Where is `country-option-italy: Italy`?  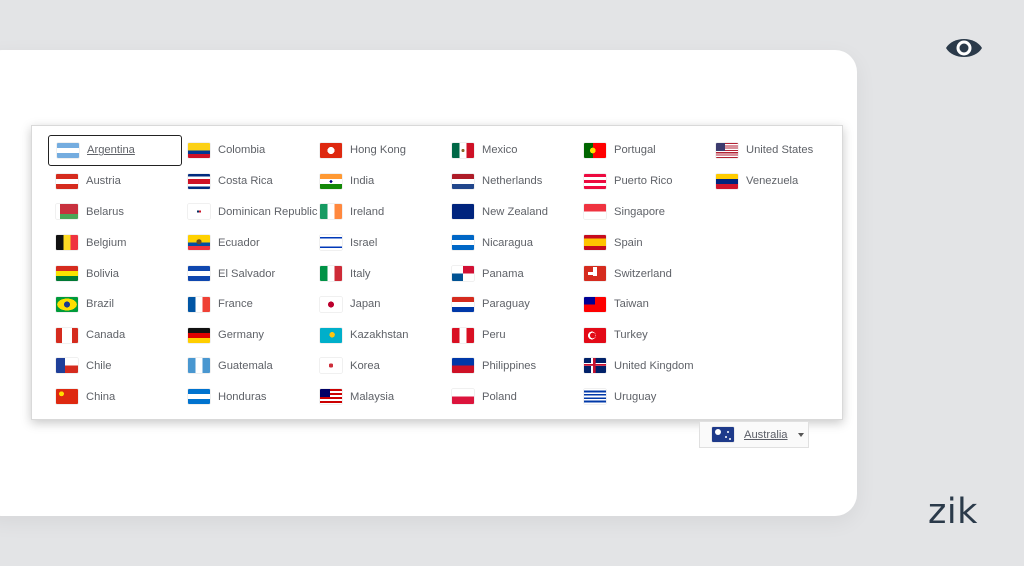
country-option-italy: Italy is located at coordinates (378, 273).